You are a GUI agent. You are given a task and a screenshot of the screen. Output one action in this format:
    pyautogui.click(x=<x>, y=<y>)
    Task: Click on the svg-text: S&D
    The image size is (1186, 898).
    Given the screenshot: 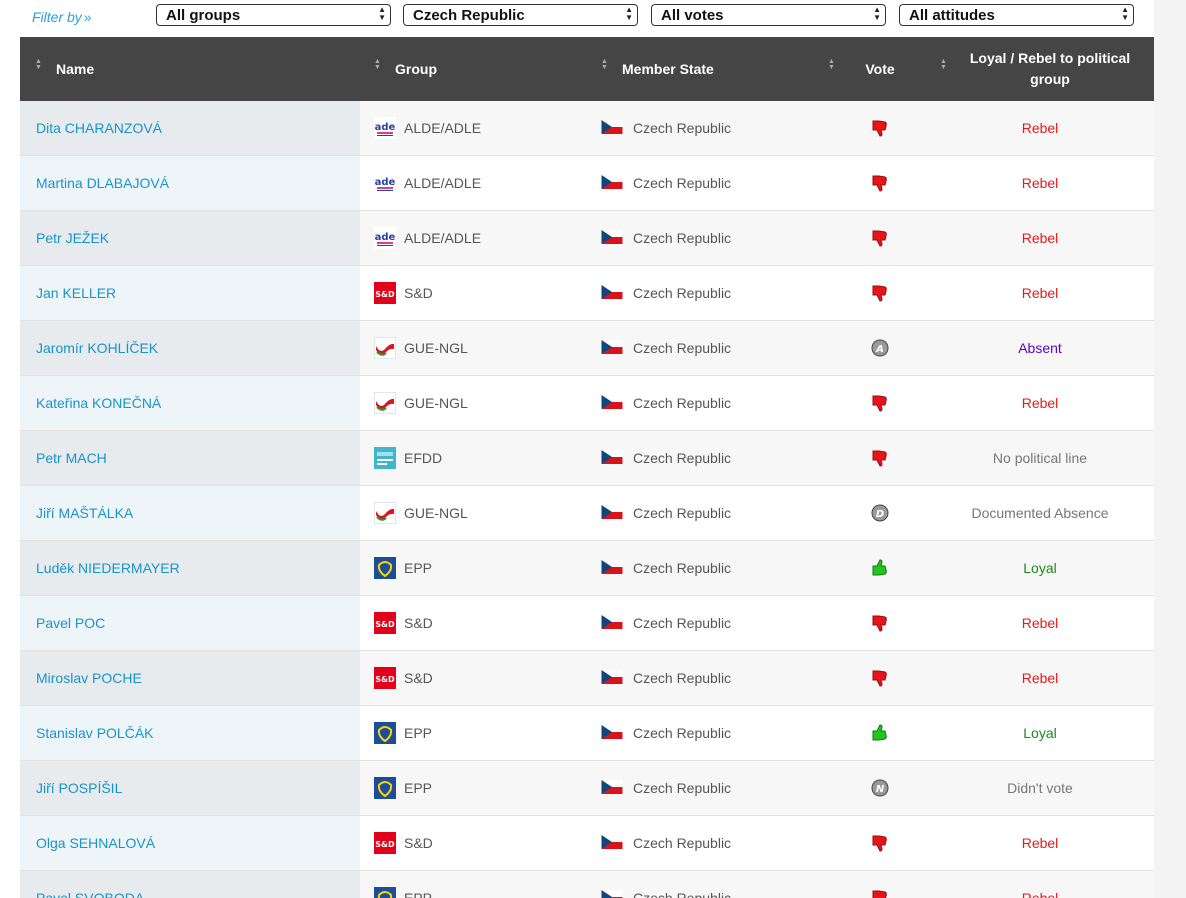 What is the action you would take?
    pyautogui.click(x=385, y=679)
    